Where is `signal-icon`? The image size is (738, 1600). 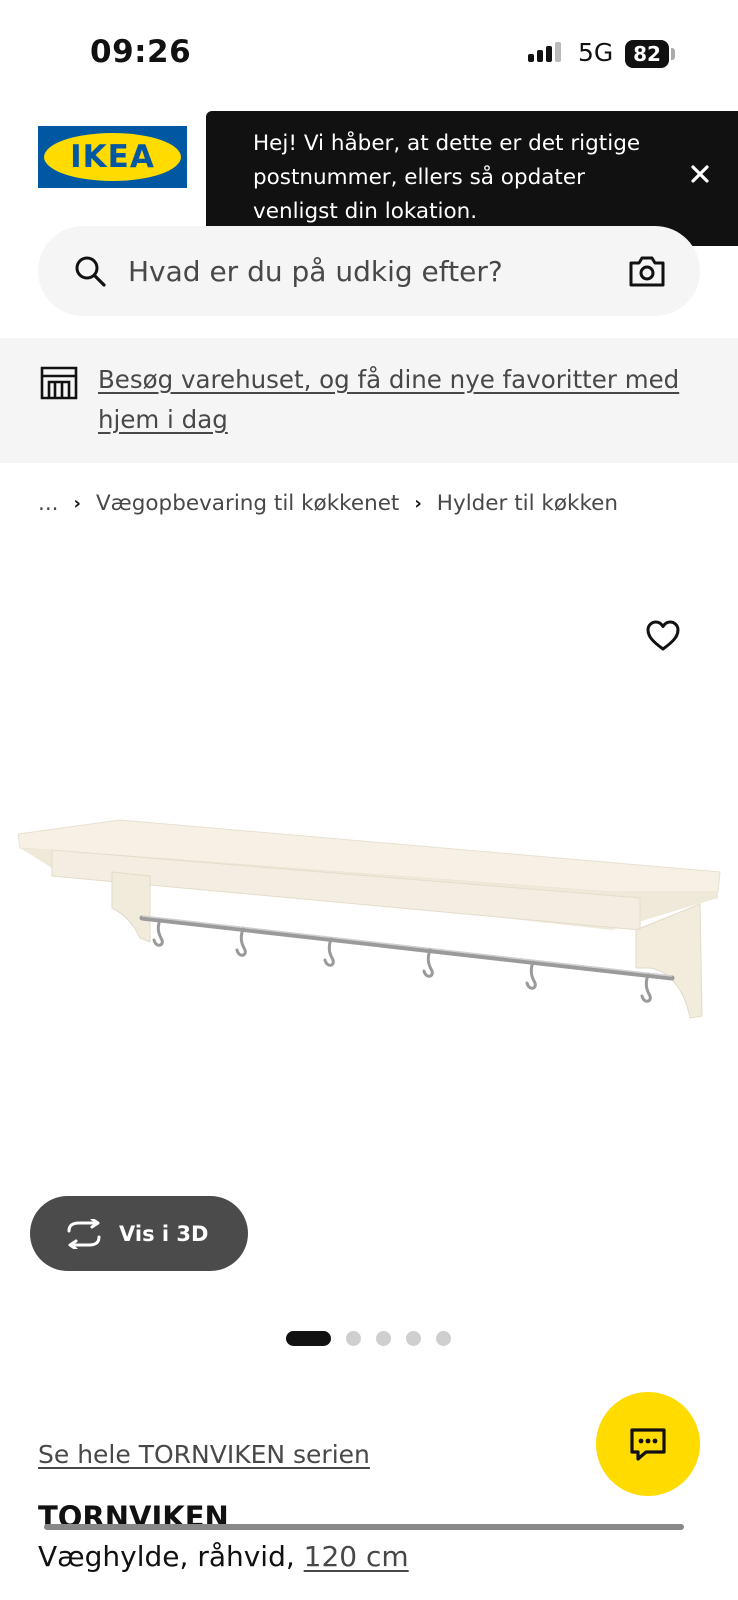
signal-icon is located at coordinates (544, 52).